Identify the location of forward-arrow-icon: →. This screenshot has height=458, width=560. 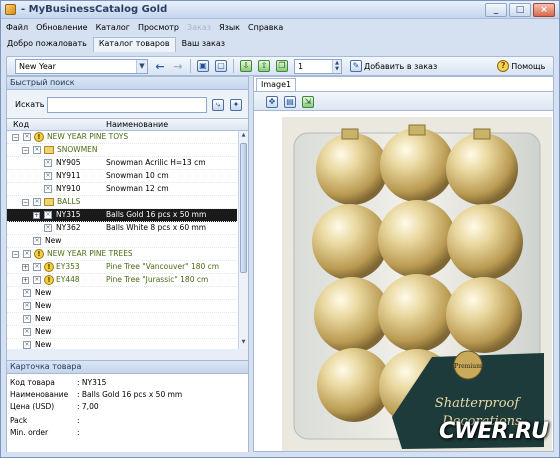
(178, 66).